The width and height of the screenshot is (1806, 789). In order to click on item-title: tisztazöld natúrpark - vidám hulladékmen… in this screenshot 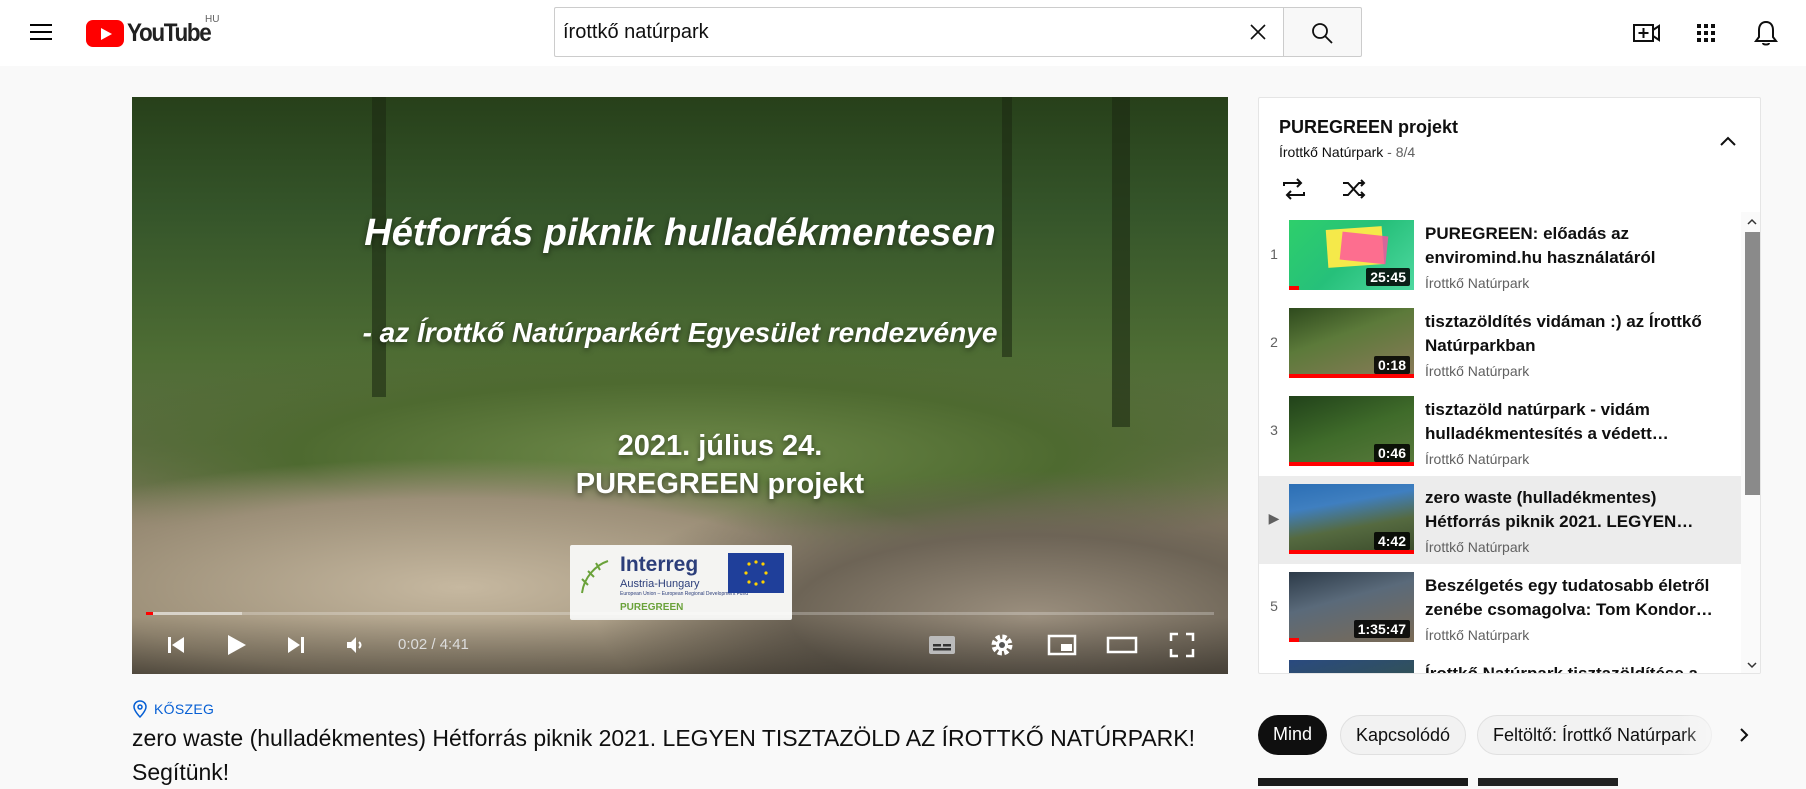, I will do `click(1547, 421)`.